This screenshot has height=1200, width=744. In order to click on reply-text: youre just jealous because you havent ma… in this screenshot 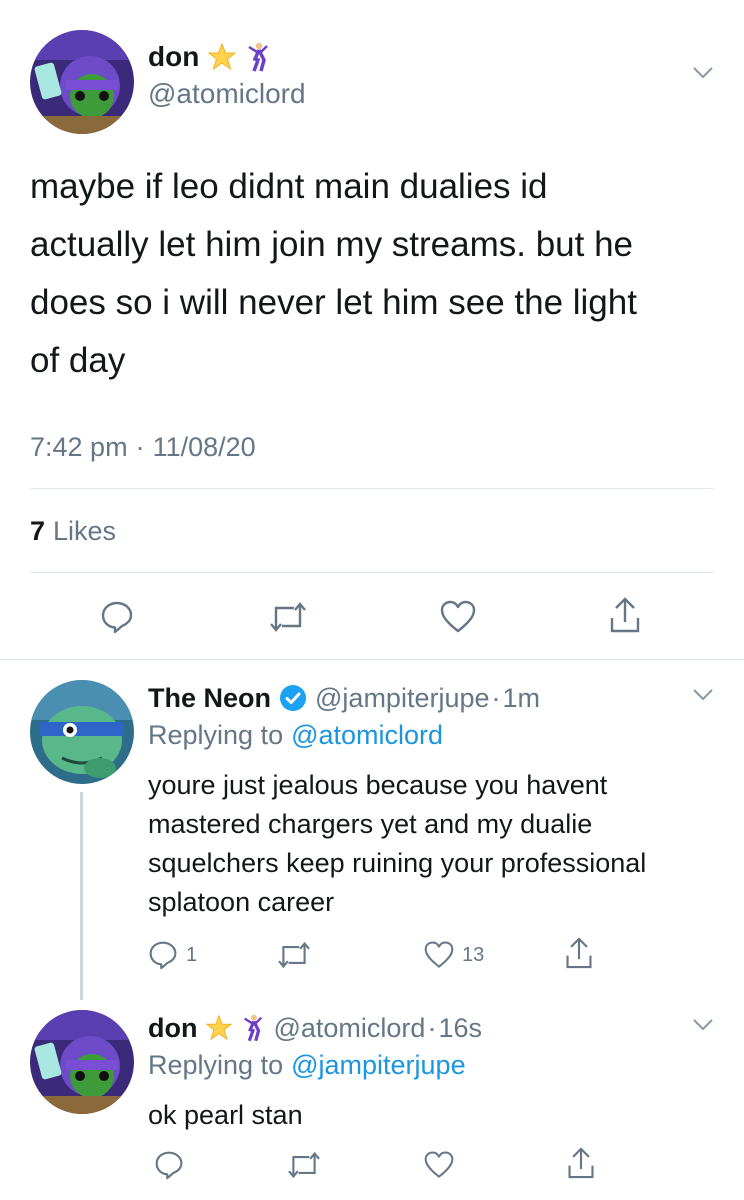, I will do `click(438, 844)`.